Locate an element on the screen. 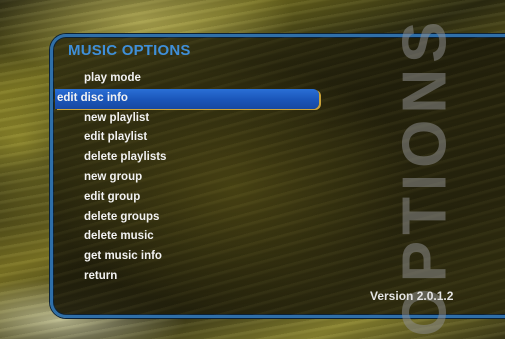  menu-item-play-mode: play mode is located at coordinates (205, 79).